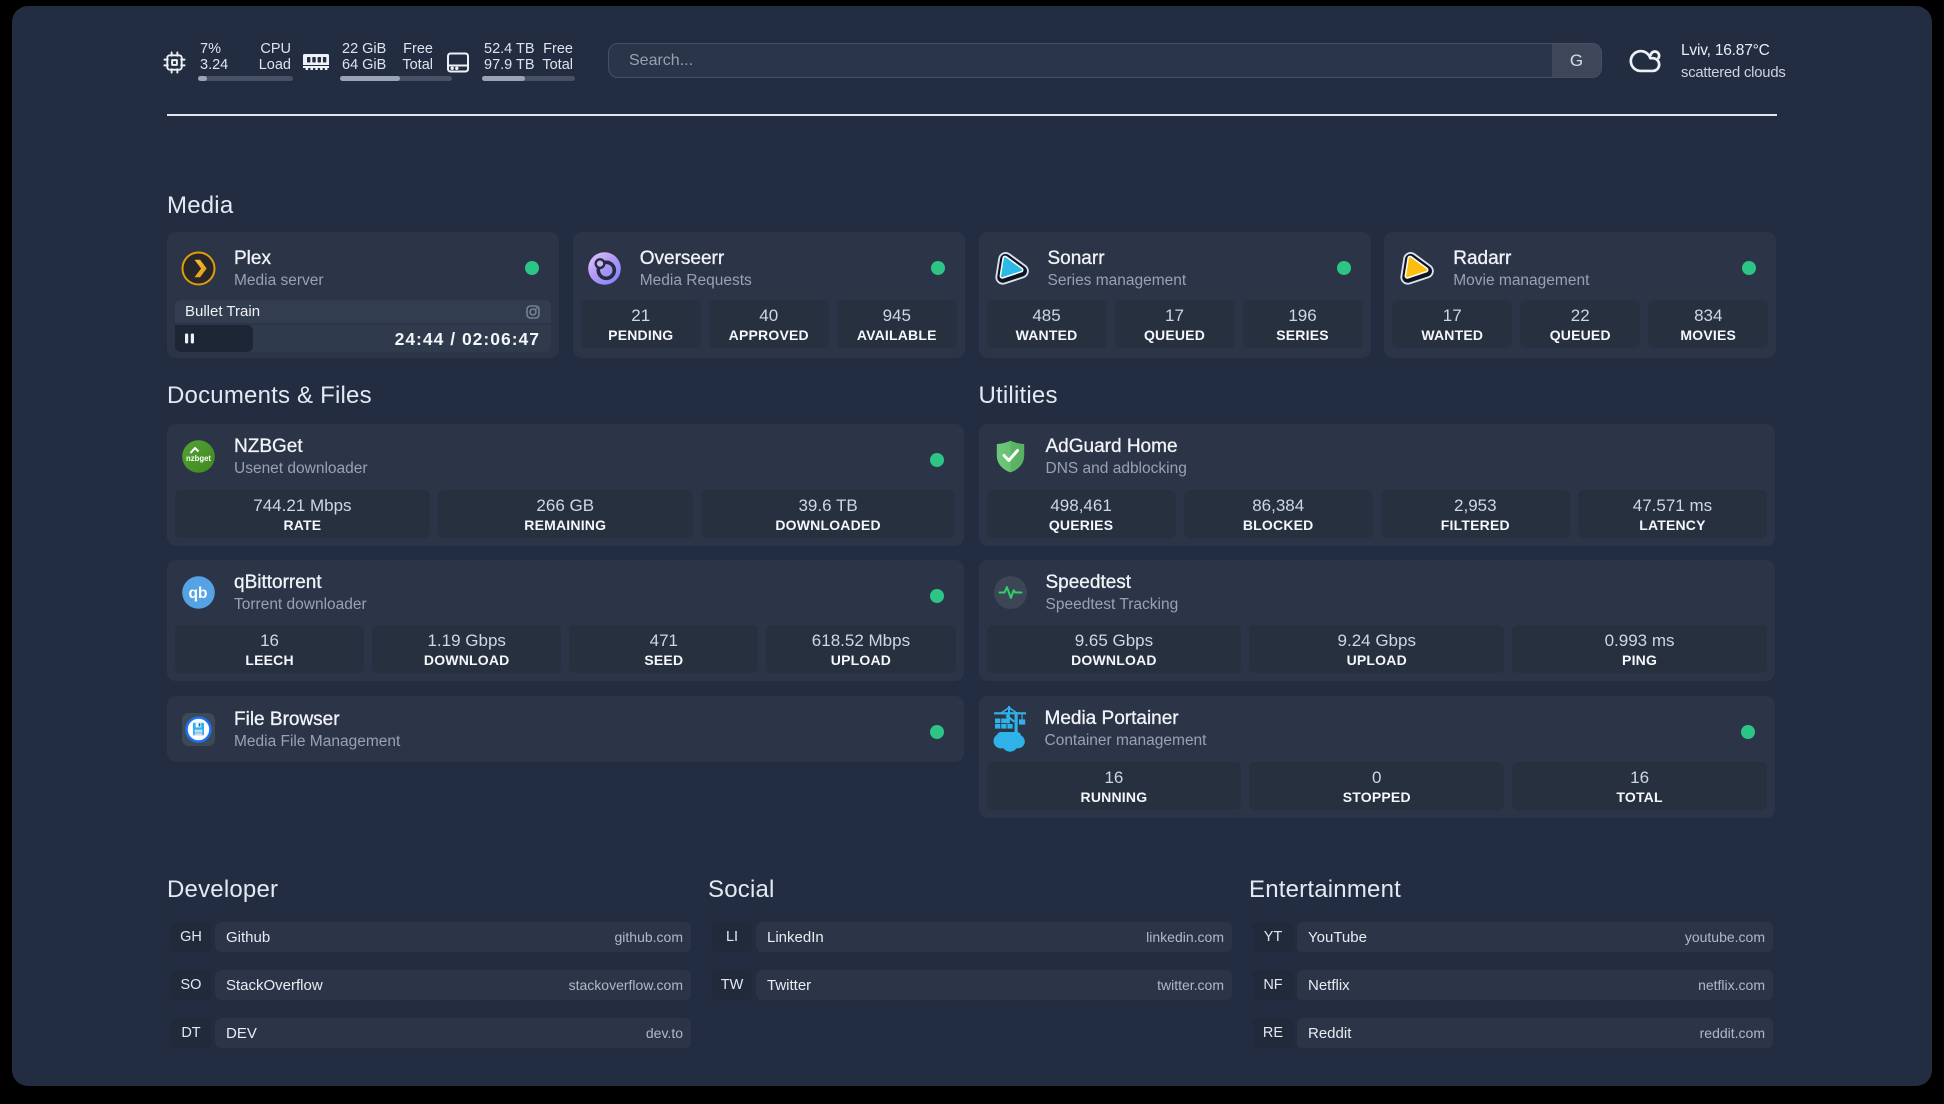  Describe the element at coordinates (198, 593) in the screenshot. I see `svg-text: qb` at that location.